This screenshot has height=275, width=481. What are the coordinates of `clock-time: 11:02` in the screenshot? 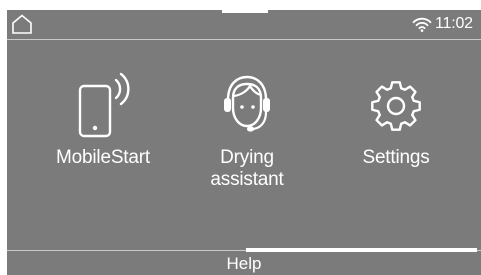 It's located at (454, 23).